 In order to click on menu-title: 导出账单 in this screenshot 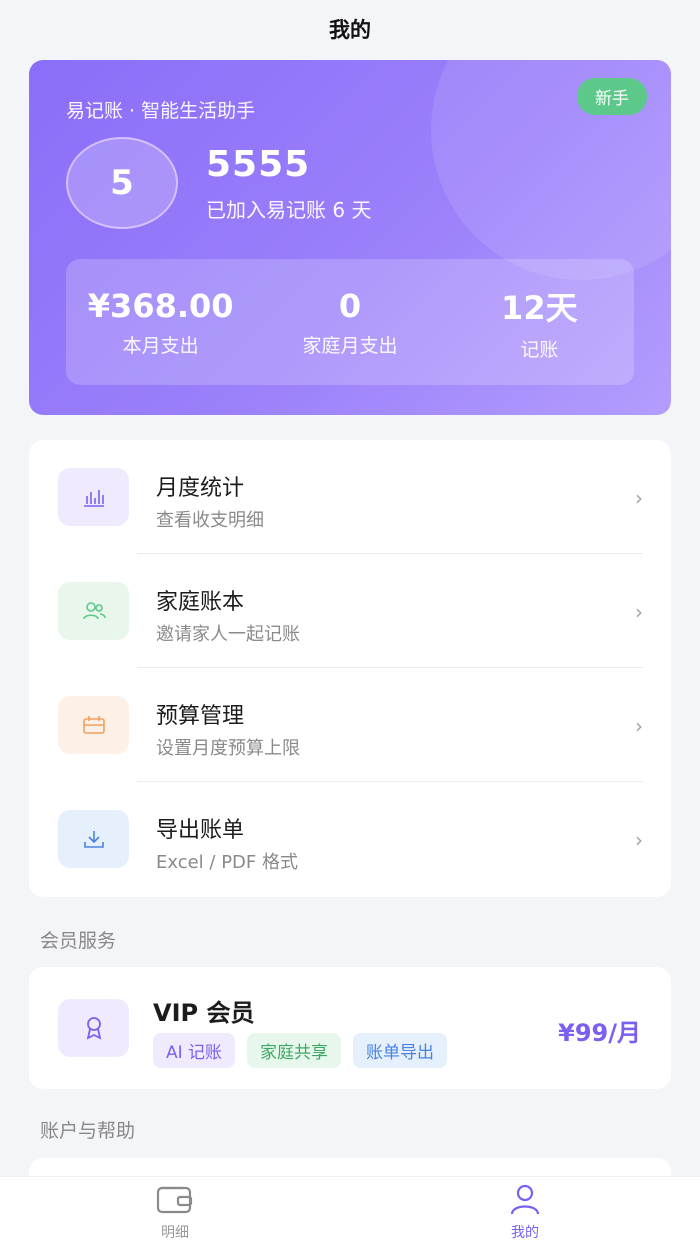, I will do `click(200, 830)`.